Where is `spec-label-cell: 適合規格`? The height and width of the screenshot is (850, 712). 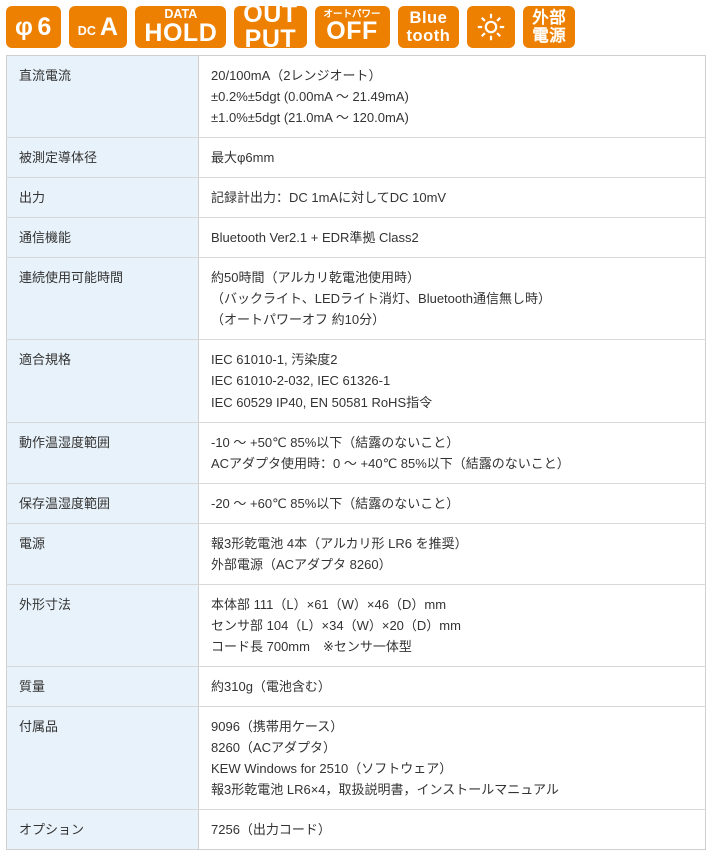 spec-label-cell: 適合規格 is located at coordinates (102, 381).